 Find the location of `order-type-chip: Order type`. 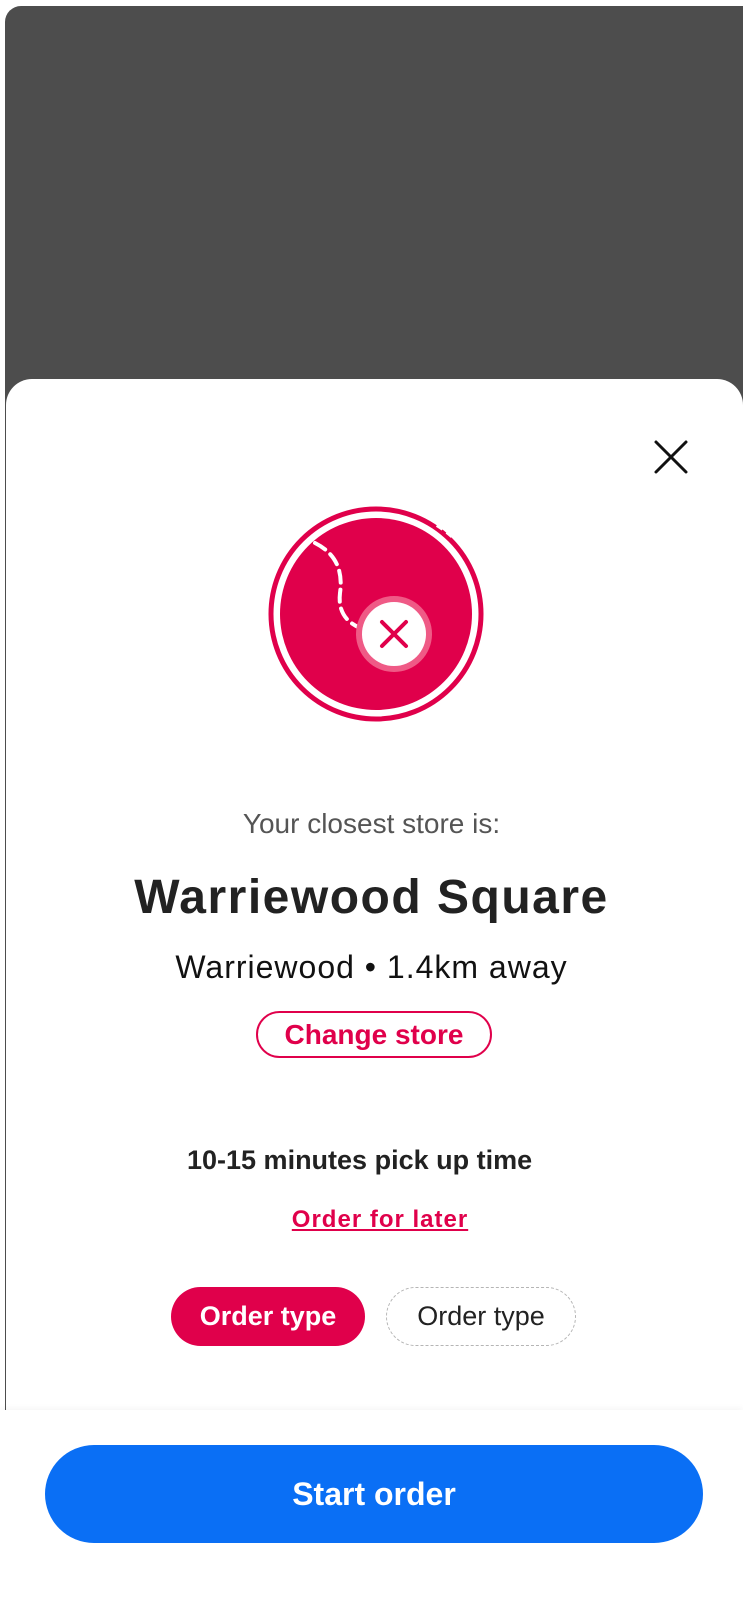

order-type-chip: Order type is located at coordinates (481, 1316).